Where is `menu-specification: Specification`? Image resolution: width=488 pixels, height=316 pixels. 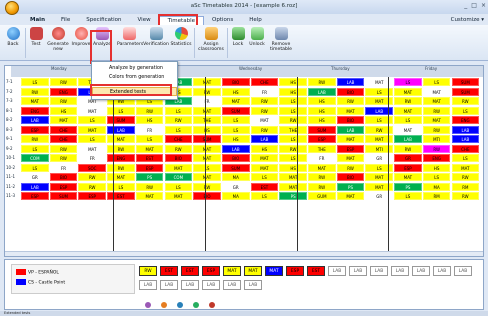 menu-specification: Specification is located at coordinates (103, 20).